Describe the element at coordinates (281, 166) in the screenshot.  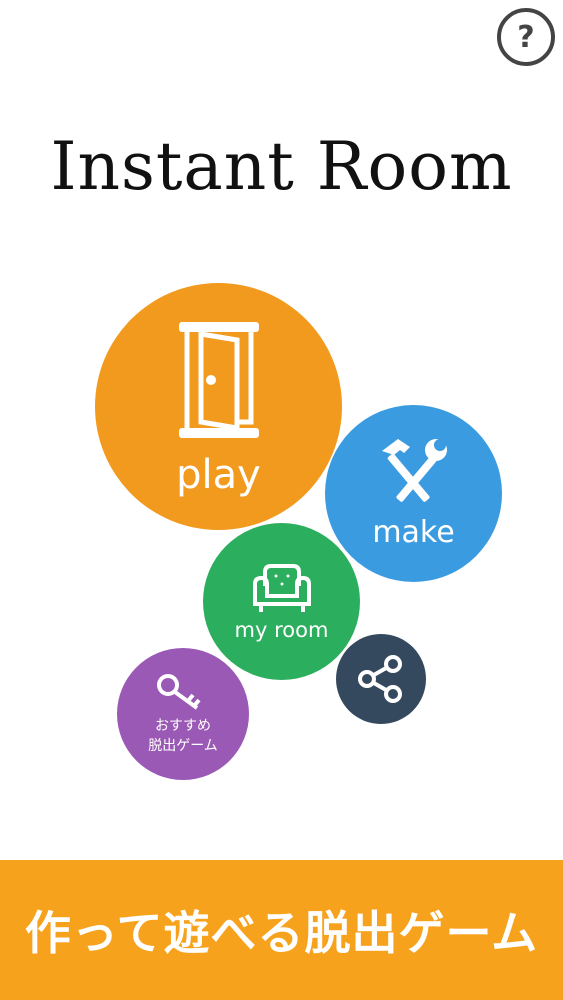
I see `app-title: Instant Room` at that location.